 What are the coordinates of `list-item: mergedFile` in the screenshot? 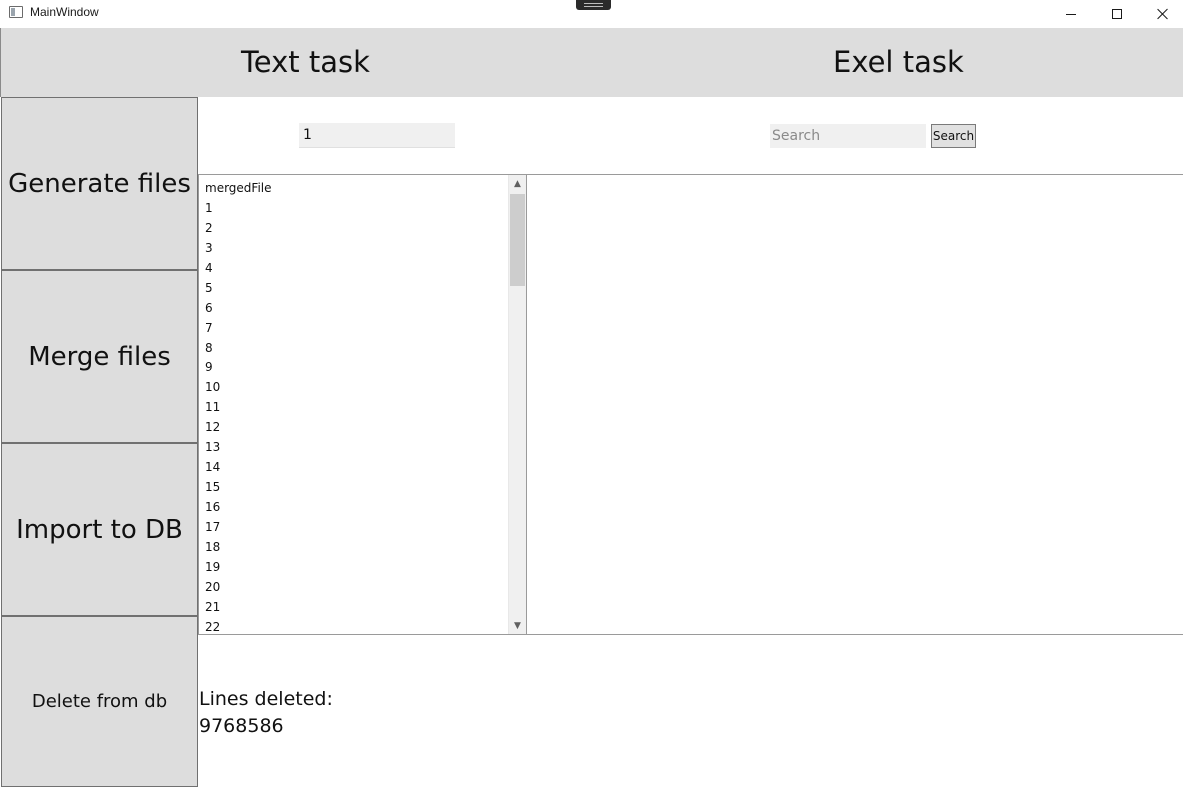 It's located at (355, 189).